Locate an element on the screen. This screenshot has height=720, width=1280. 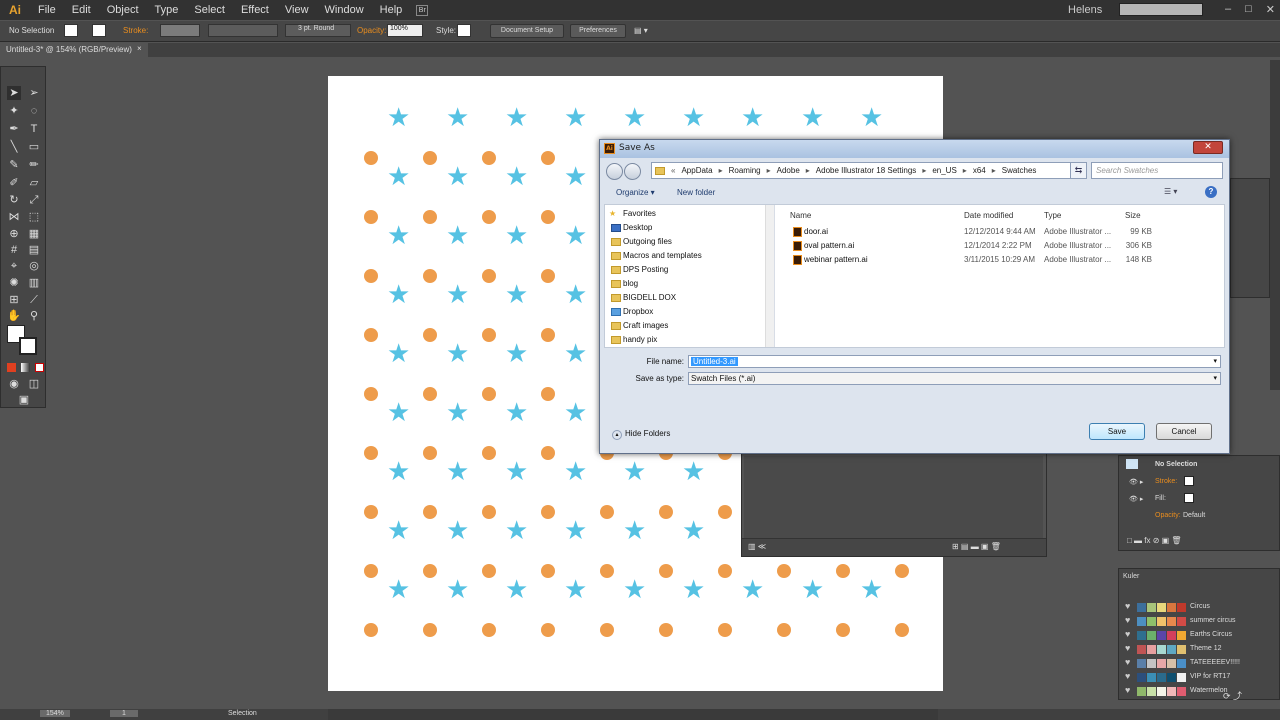
bridge-button: Br is located at coordinates (422, 10).